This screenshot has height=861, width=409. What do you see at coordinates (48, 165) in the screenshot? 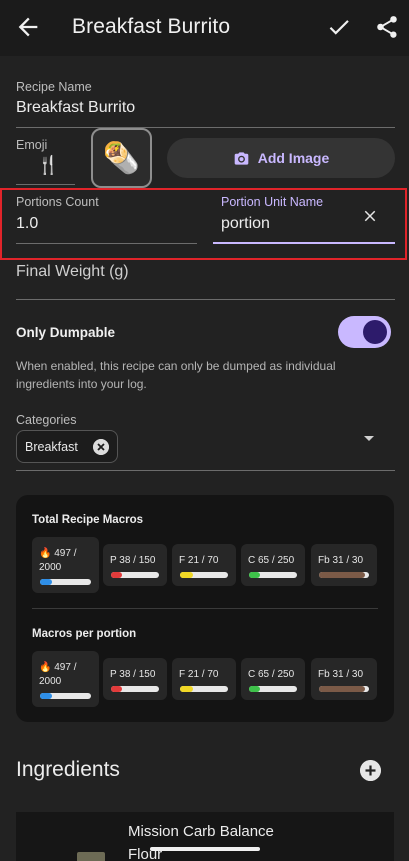
I see `emoji-input: 🍴` at bounding box center [48, 165].